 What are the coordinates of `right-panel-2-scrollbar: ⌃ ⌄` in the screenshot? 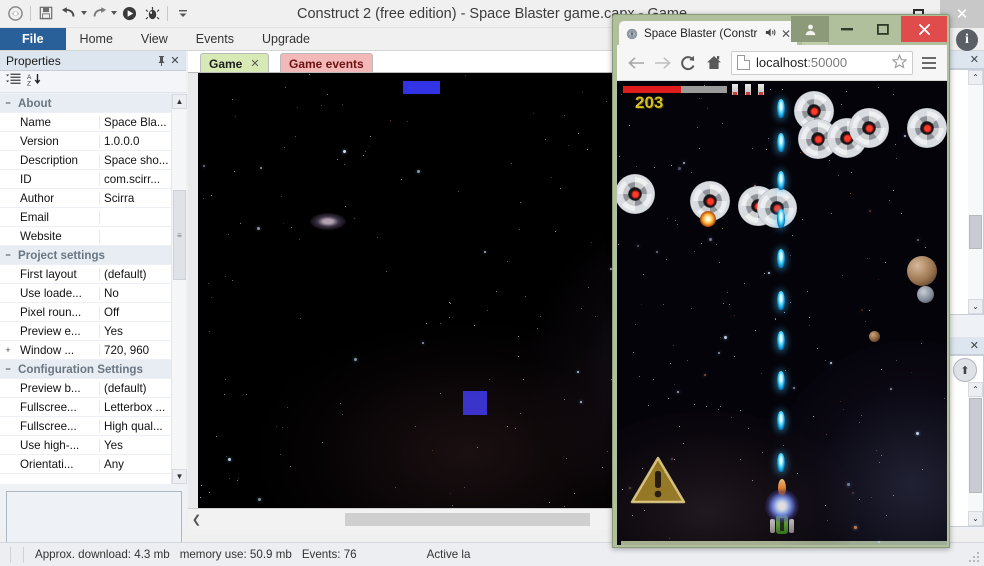 It's located at (975, 454).